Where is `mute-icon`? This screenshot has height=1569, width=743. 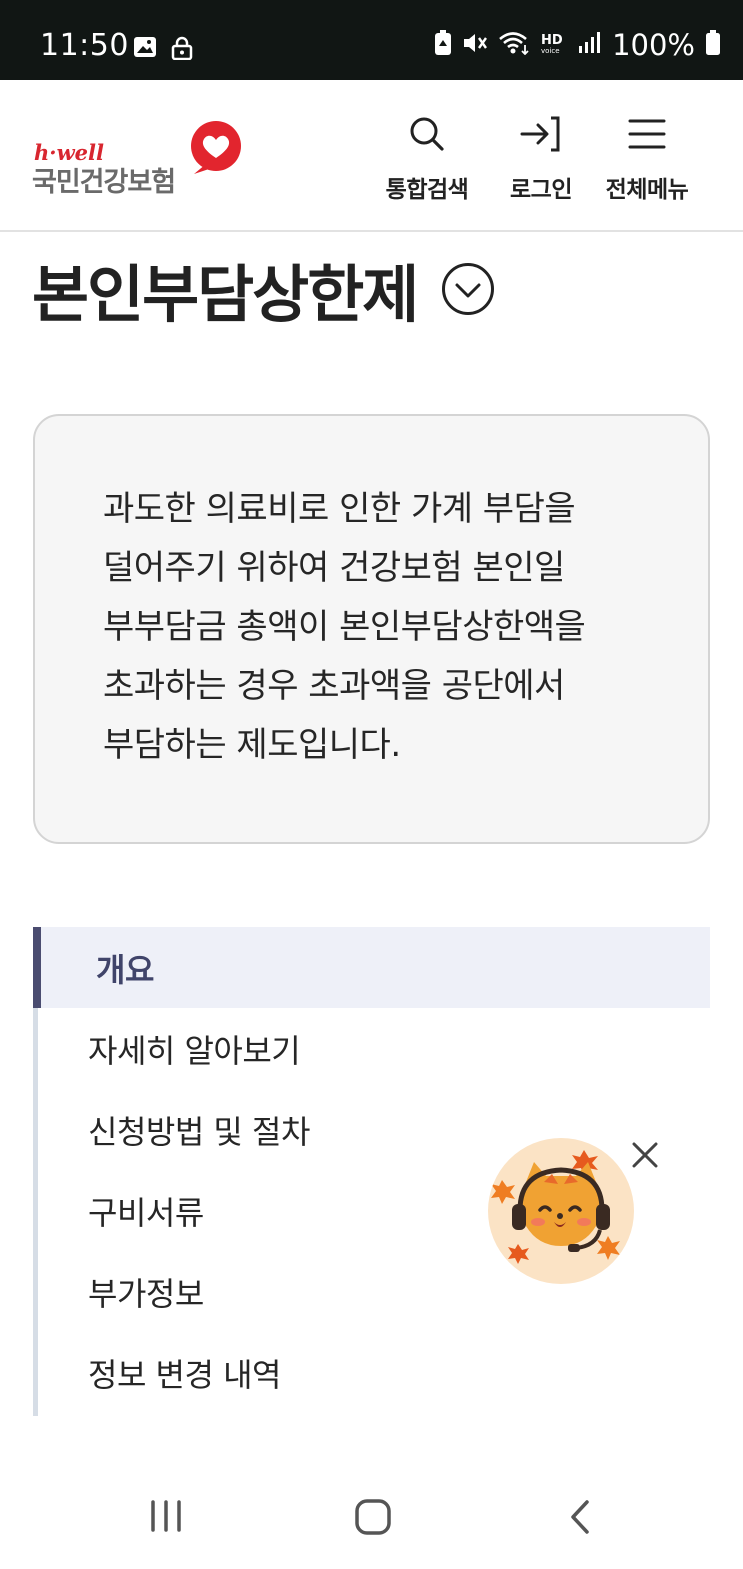
mute-icon is located at coordinates (475, 45).